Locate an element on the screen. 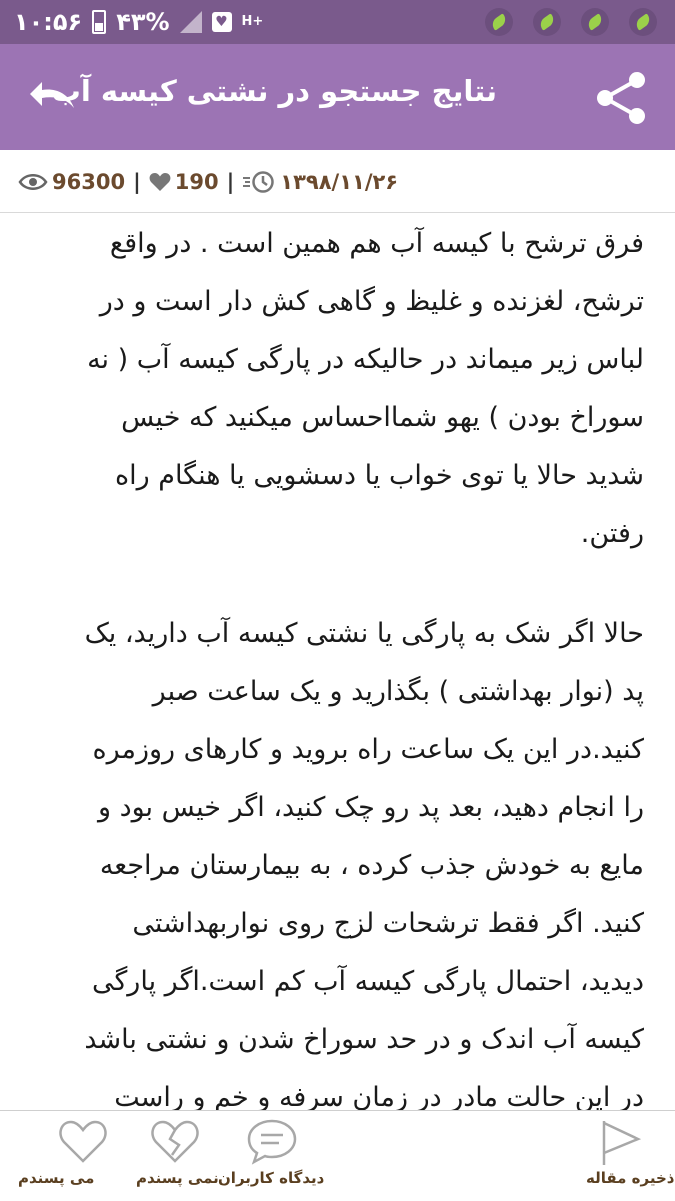  divider is located at coordinates (337, 212).